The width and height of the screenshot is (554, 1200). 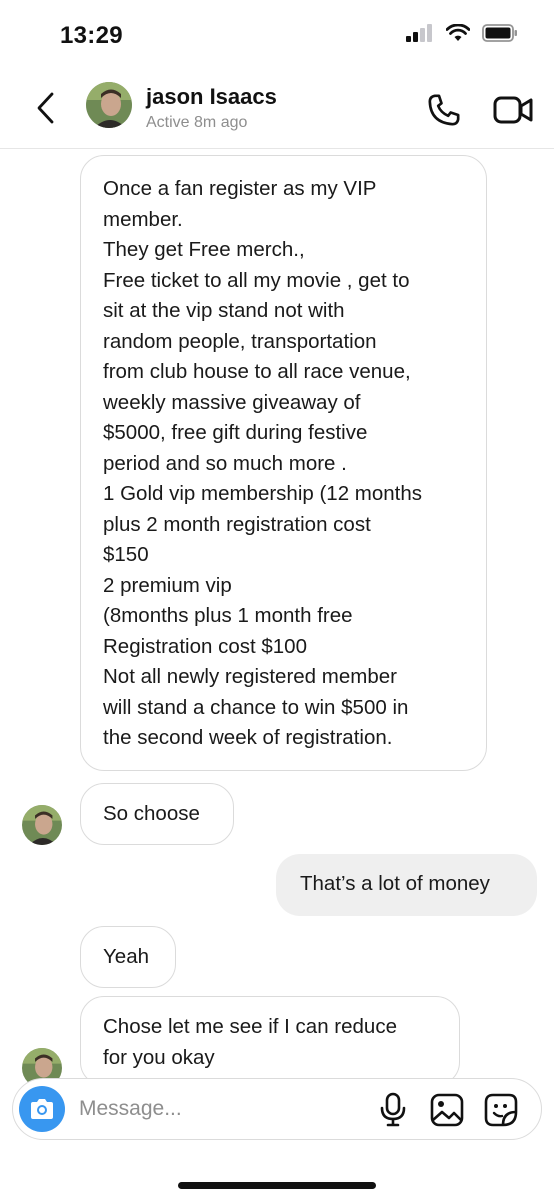 I want to click on status-icons, so click(x=462, y=33).